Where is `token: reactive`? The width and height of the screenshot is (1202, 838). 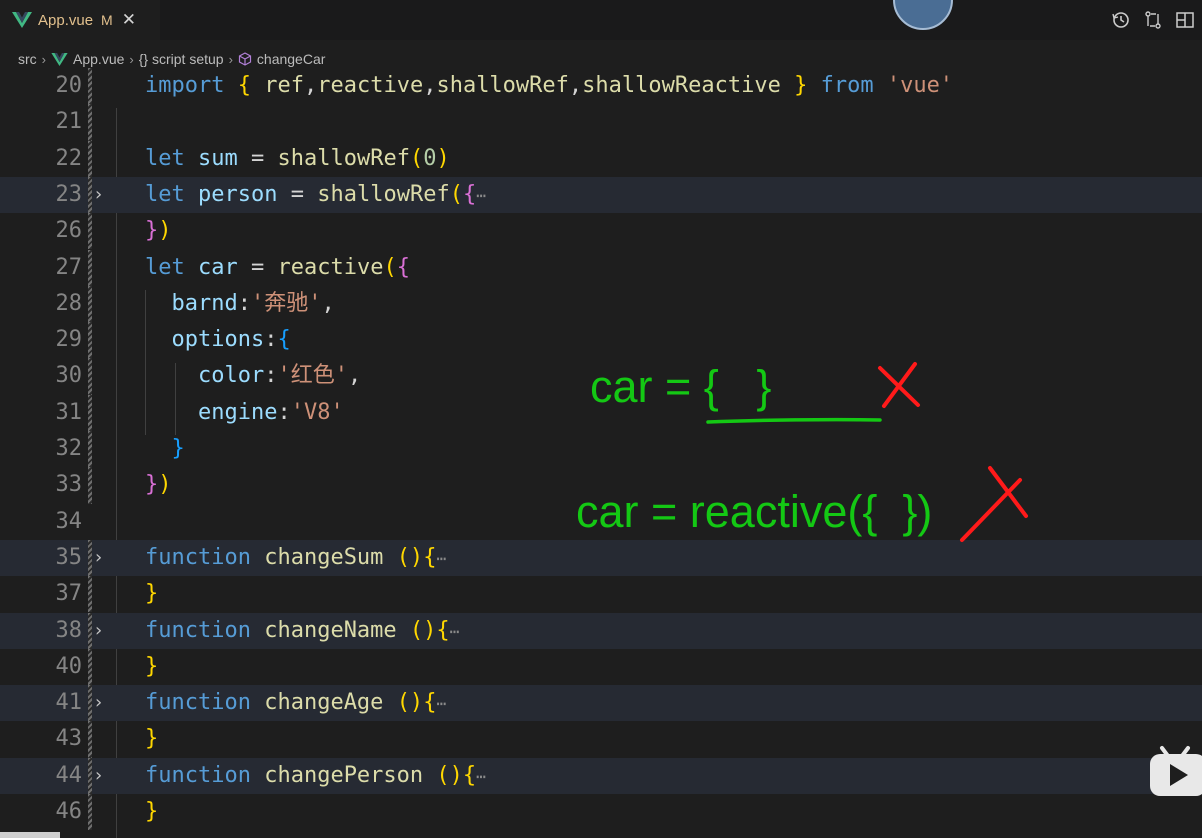
token: reactive is located at coordinates (330, 267).